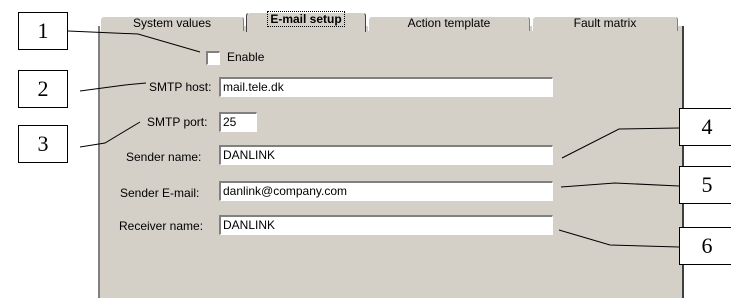 The image size is (731, 298). What do you see at coordinates (705, 185) in the screenshot?
I see `callout-5: 5` at bounding box center [705, 185].